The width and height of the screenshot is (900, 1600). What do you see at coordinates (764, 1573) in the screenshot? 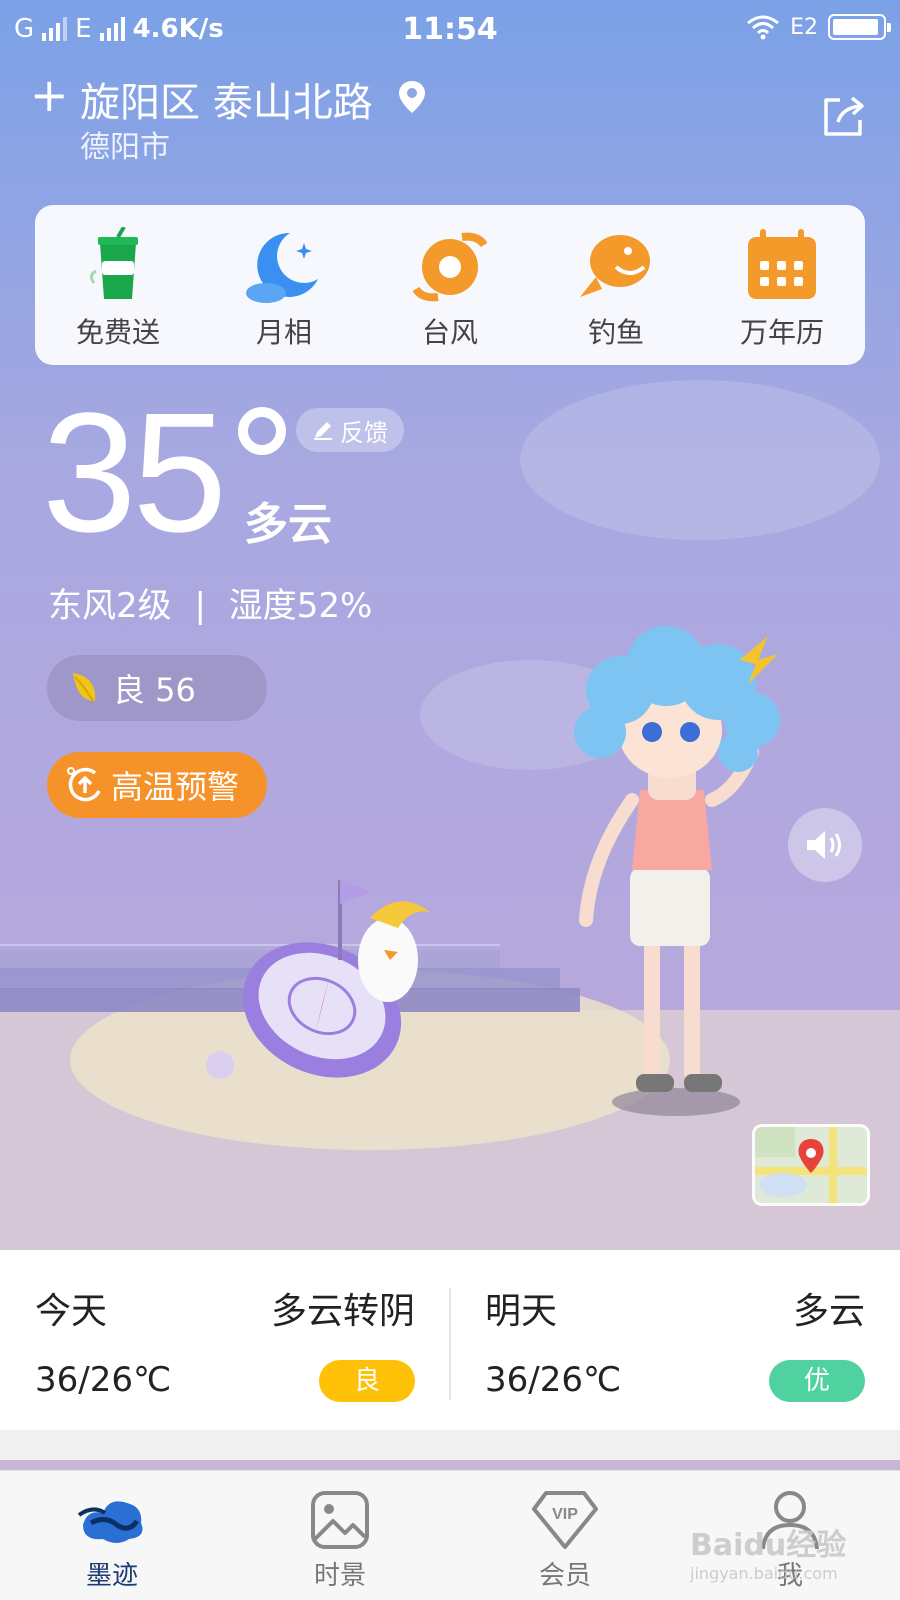
I see `watermark-subtext: jingyan.baidu.com` at bounding box center [764, 1573].